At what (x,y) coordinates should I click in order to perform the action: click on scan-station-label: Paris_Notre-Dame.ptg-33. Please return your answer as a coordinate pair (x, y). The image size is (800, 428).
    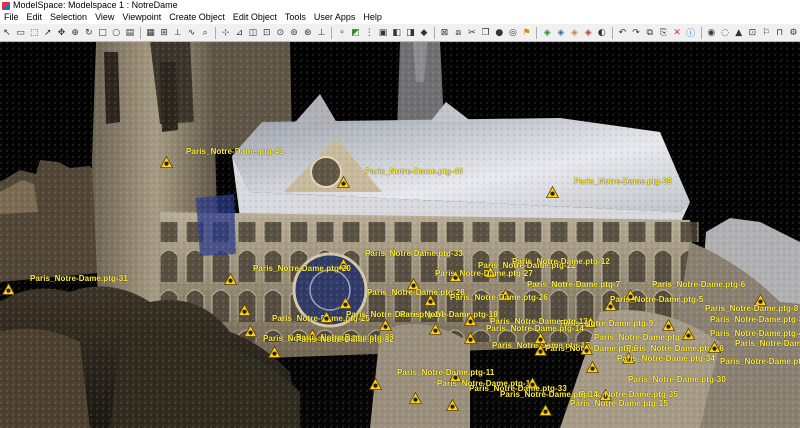
    Looking at the image, I should click on (414, 253).